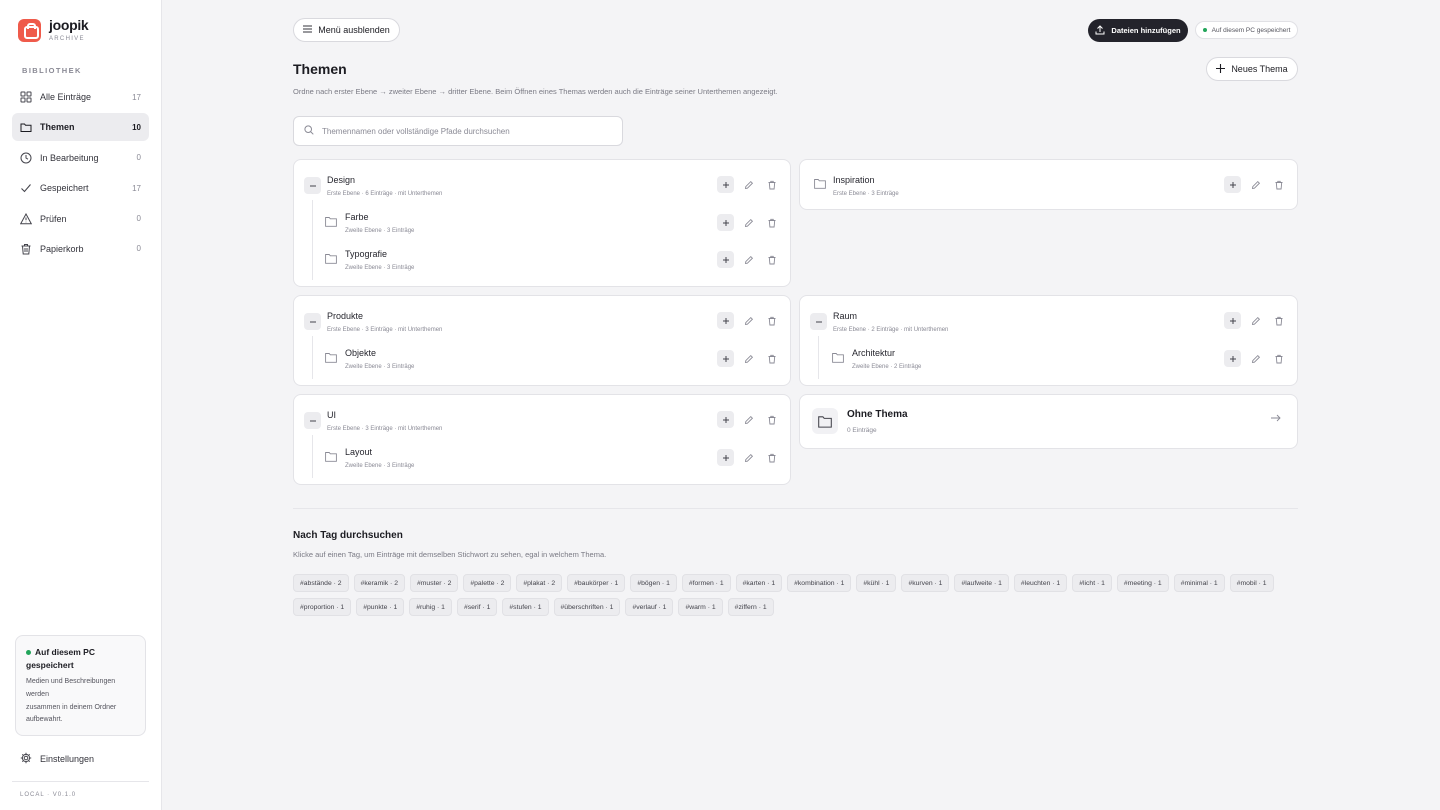 The width and height of the screenshot is (1440, 810). I want to click on tag-chip: #mobil · 1, so click(1251, 583).